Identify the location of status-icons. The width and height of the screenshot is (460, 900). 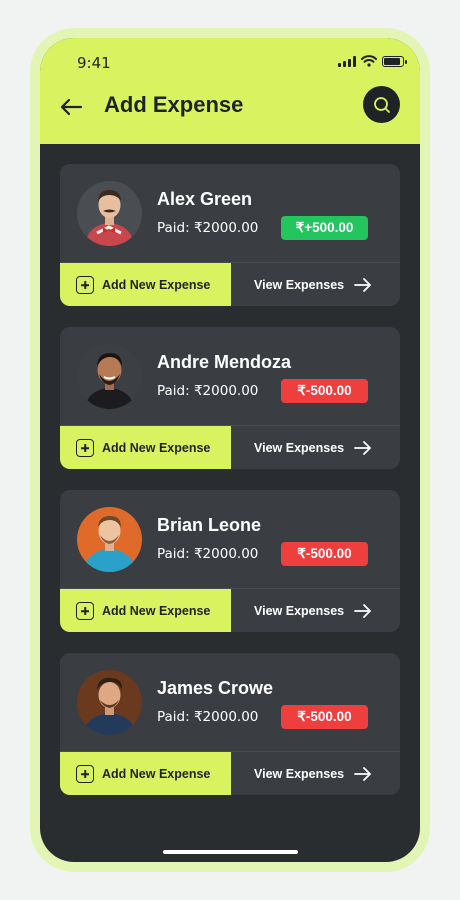
(372, 61).